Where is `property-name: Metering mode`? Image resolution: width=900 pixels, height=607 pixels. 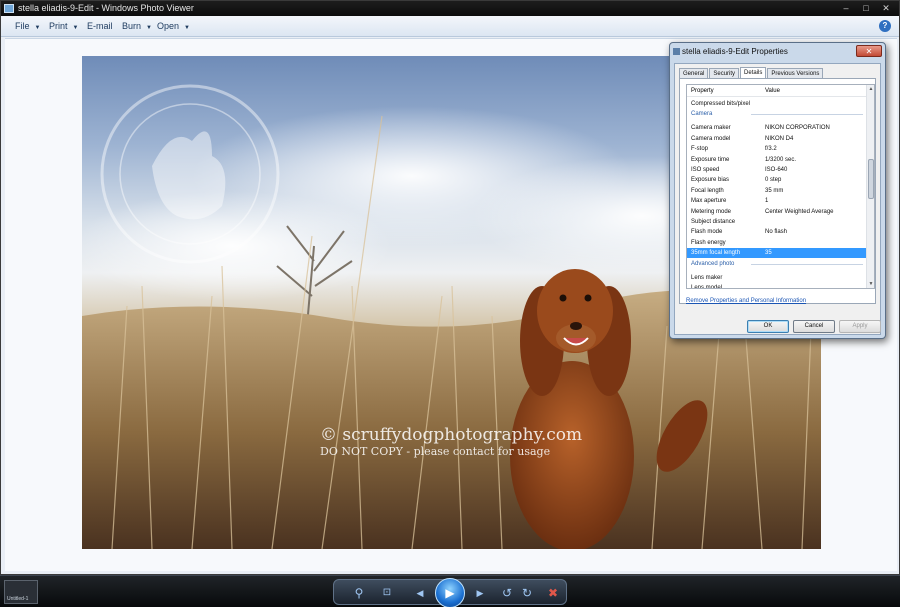
property-name: Metering mode is located at coordinates (711, 211).